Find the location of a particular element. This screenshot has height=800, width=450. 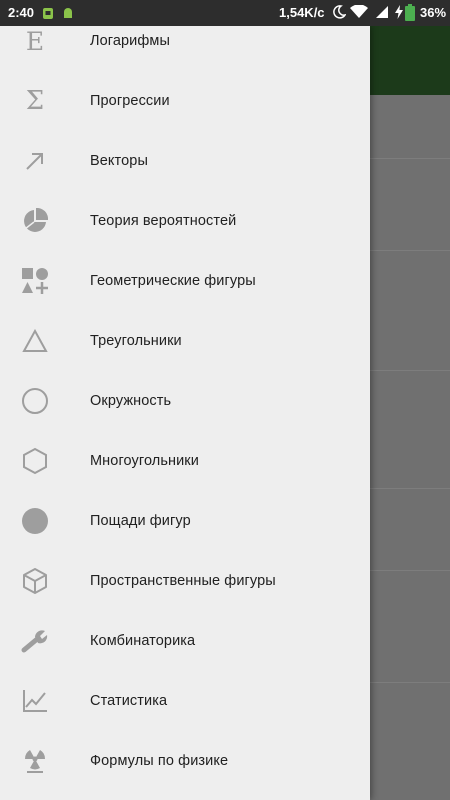

drawer-item-geometric-shapes: Геометрические фигуры is located at coordinates (185, 281).